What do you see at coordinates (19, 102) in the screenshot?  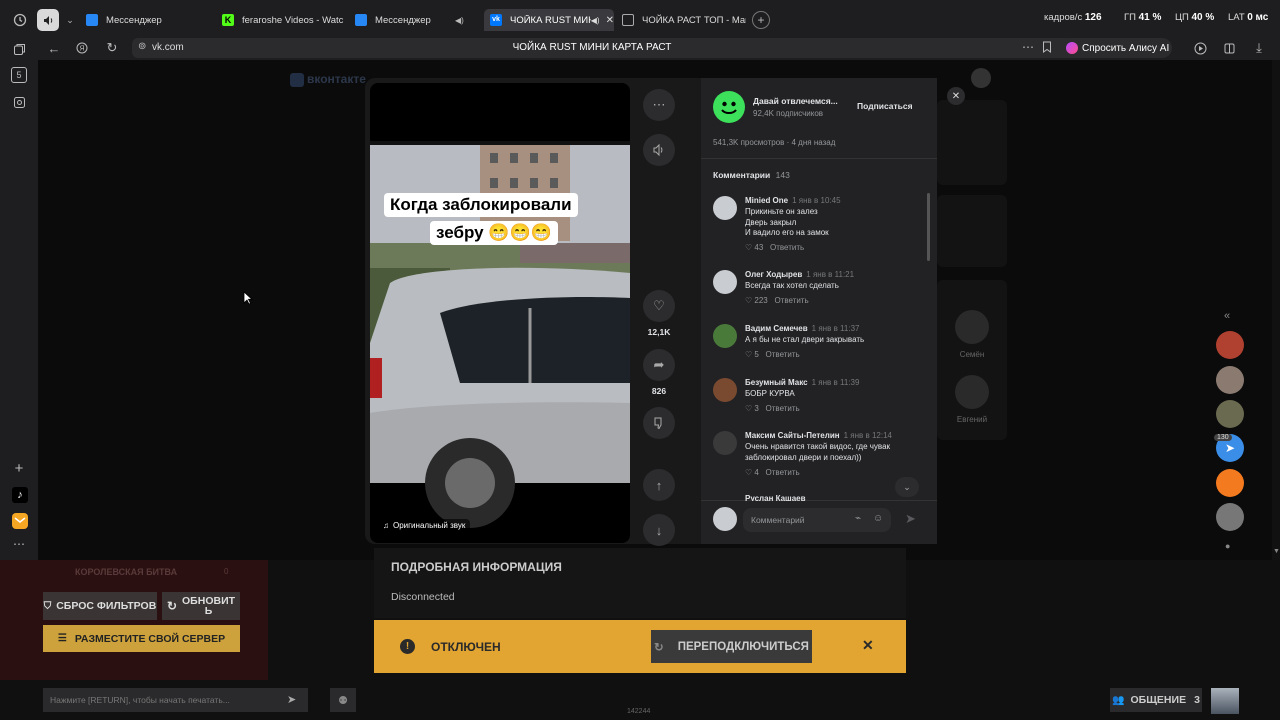 I see `screenshot-icon` at bounding box center [19, 102].